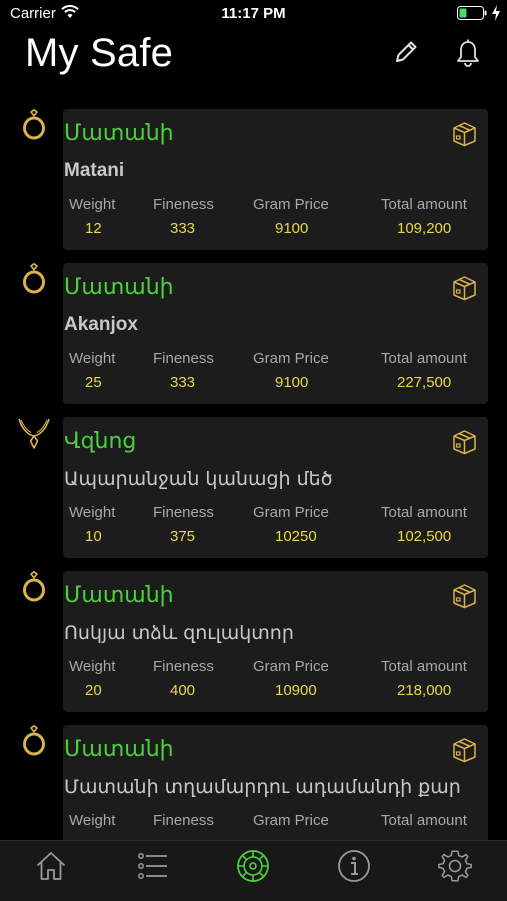  I want to click on tab-bar, so click(253, 870).